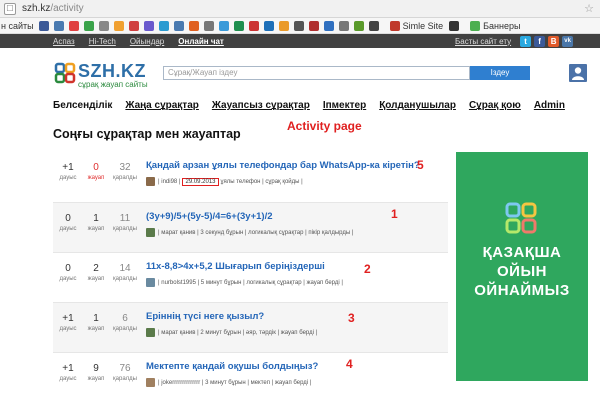 The image size is (600, 402). Describe the element at coordinates (53, 8) in the screenshot. I see `url-text: szh.kz/activity` at that location.